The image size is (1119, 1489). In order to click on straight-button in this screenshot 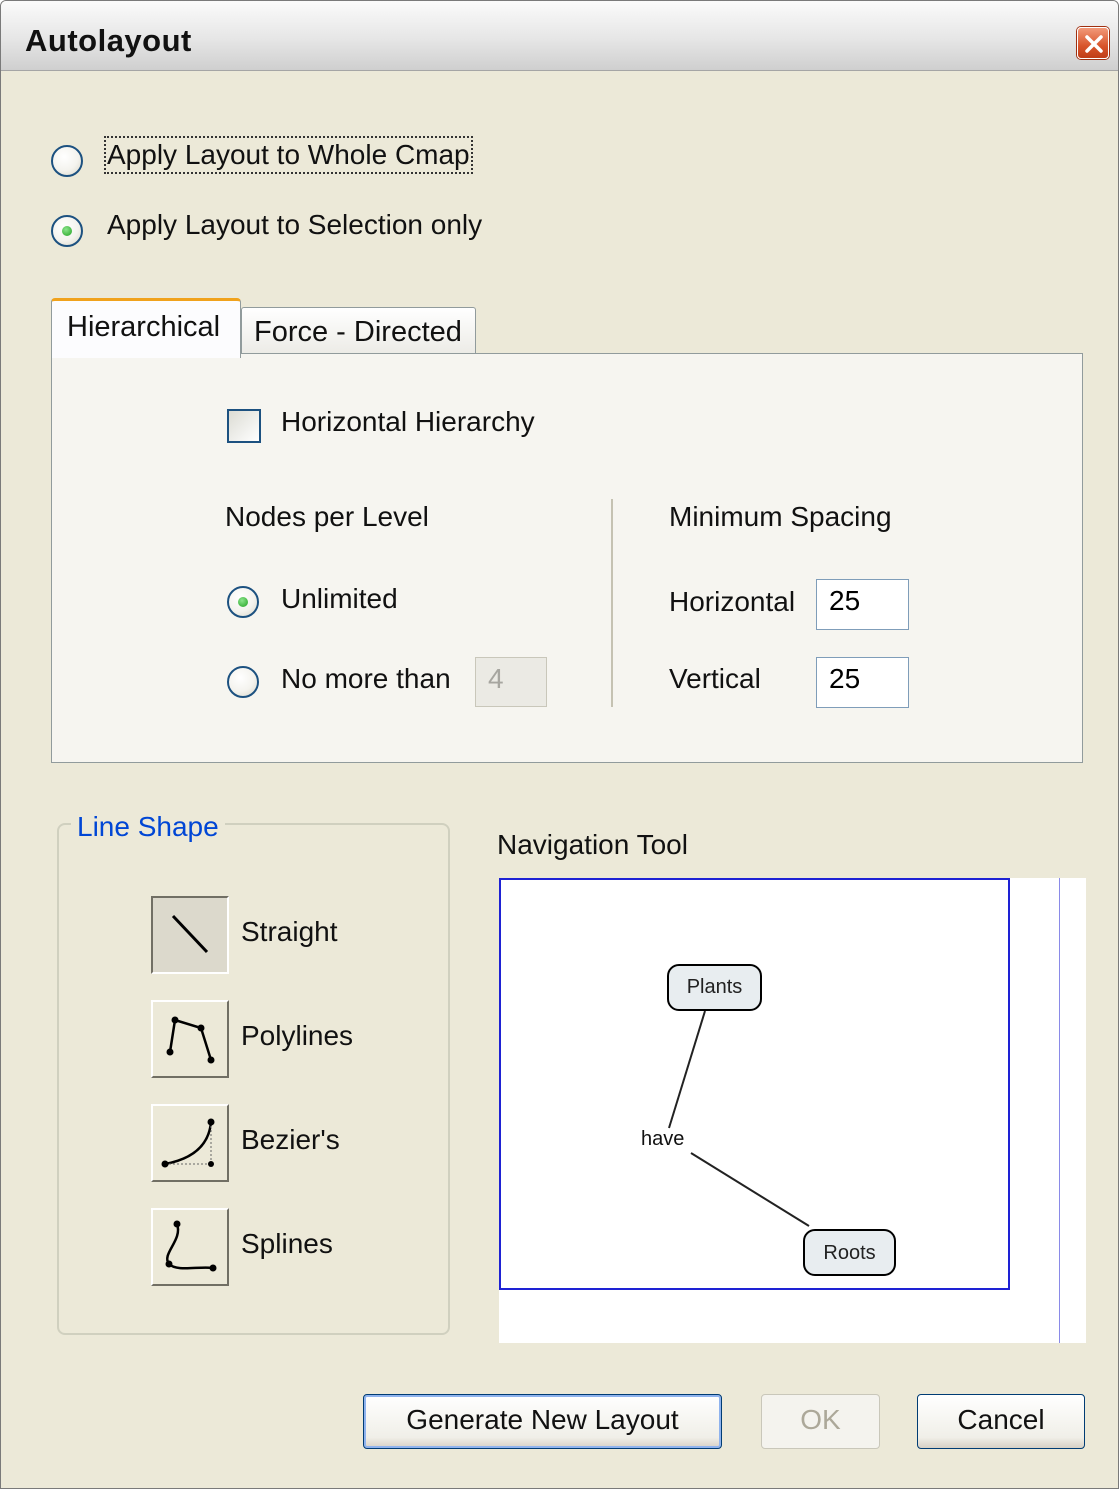, I will do `click(190, 935)`.